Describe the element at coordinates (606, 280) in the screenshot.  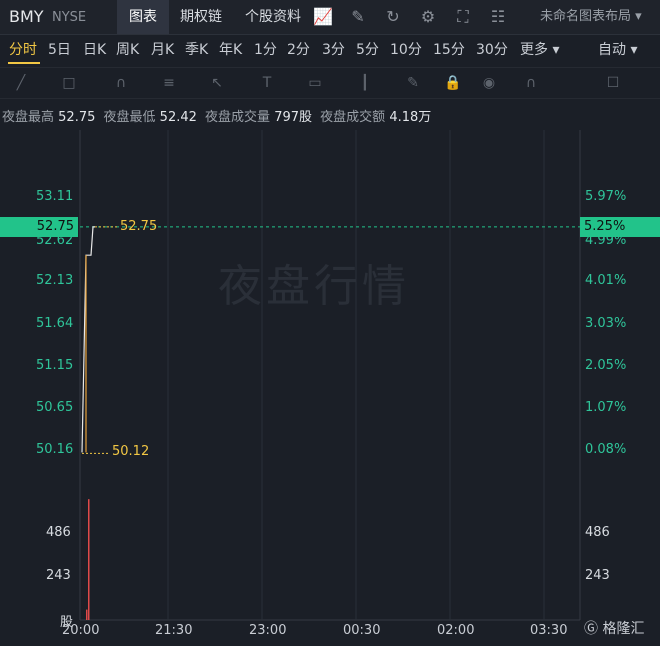
I see `pct-axis-label: 4.01%` at that location.